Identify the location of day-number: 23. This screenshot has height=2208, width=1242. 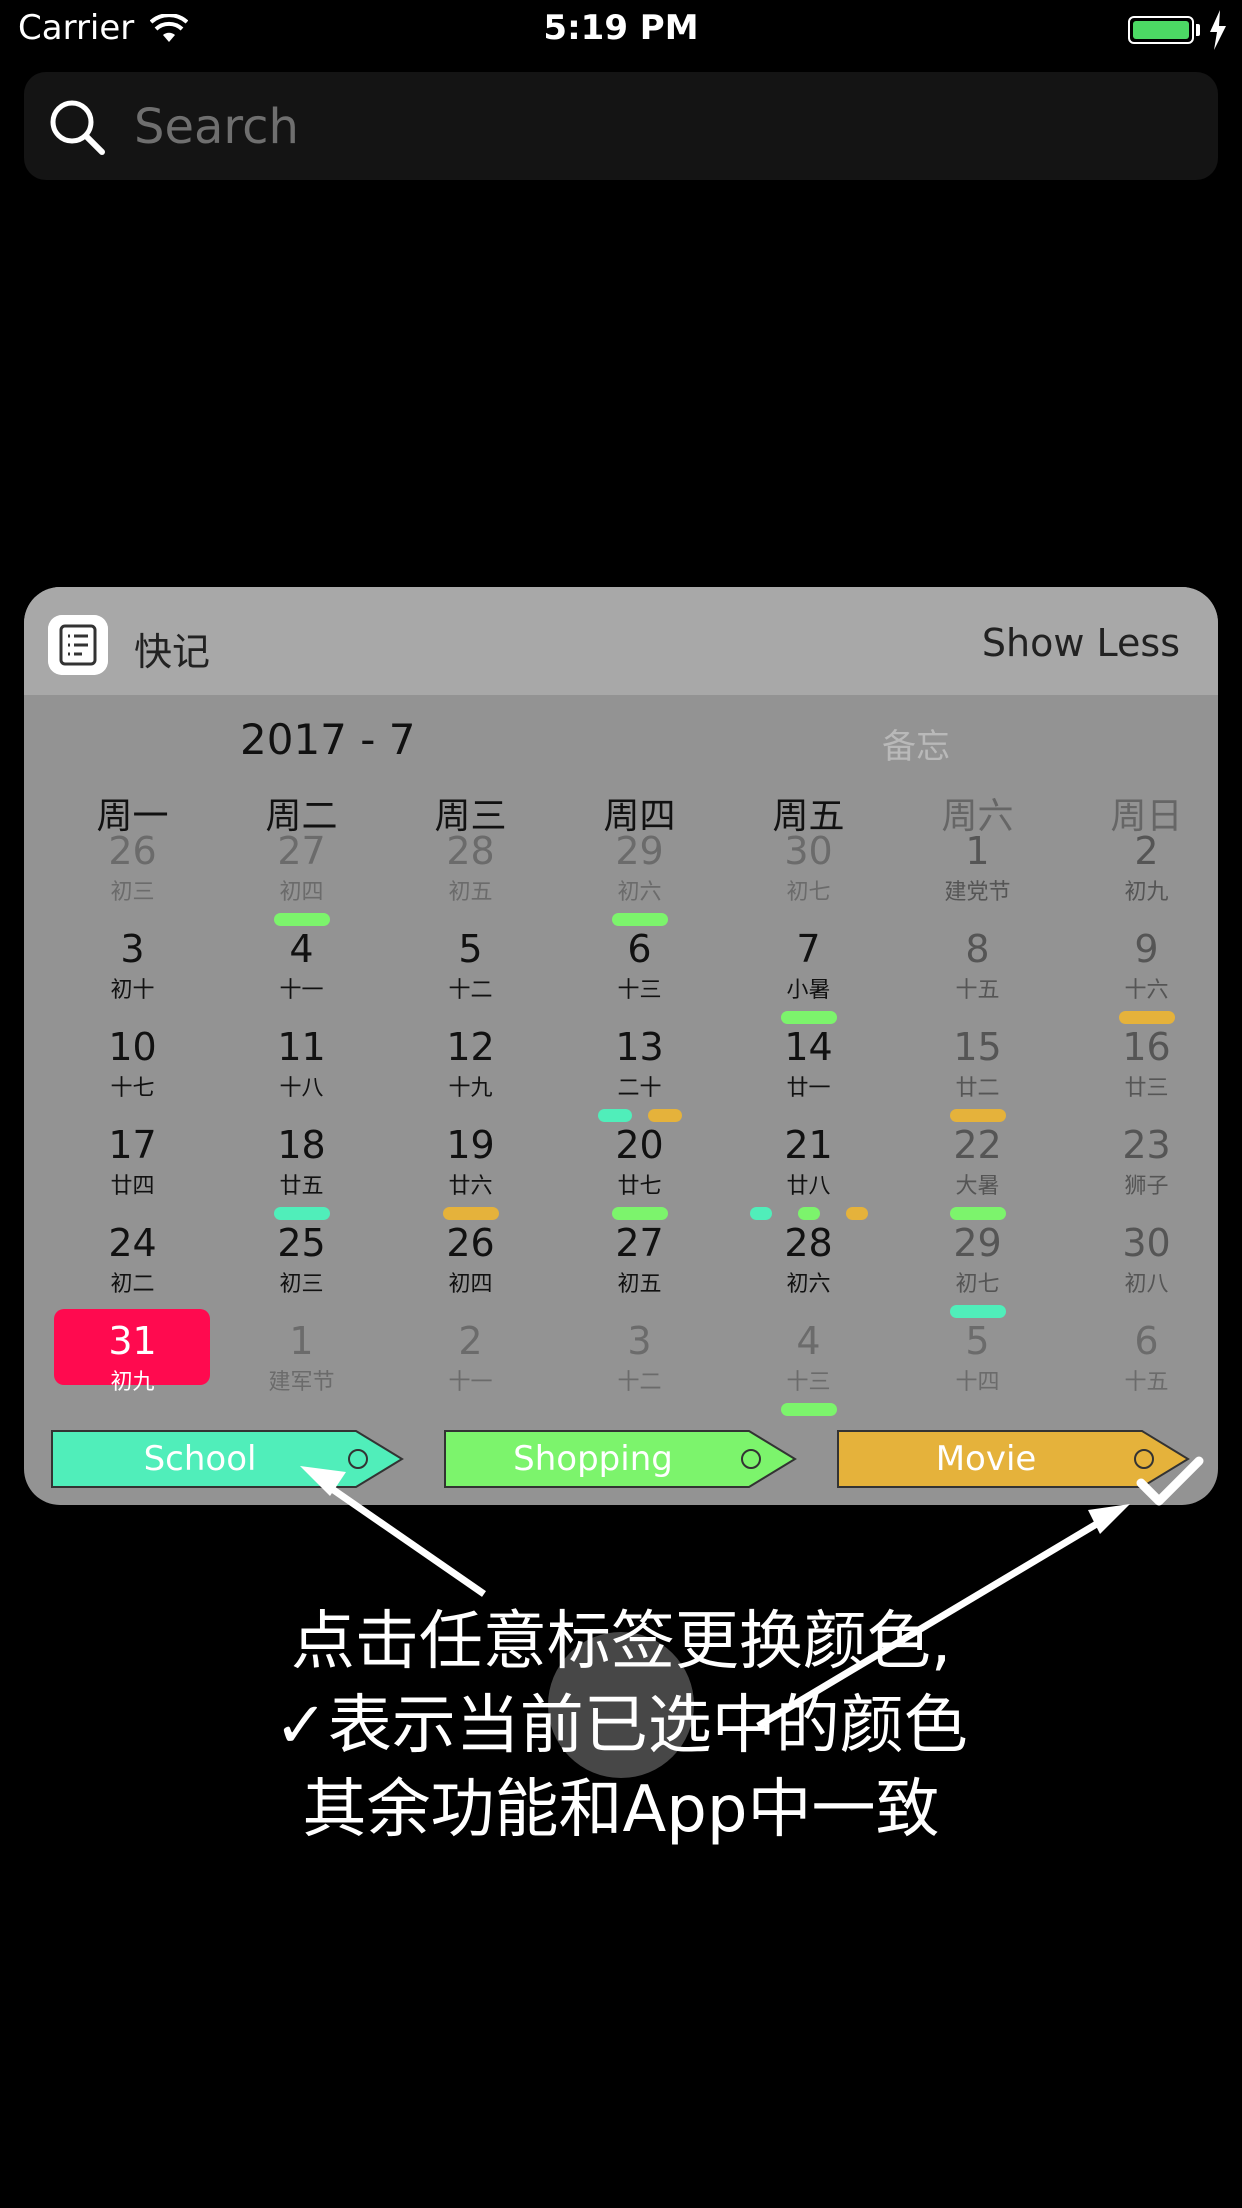
(1146, 1145).